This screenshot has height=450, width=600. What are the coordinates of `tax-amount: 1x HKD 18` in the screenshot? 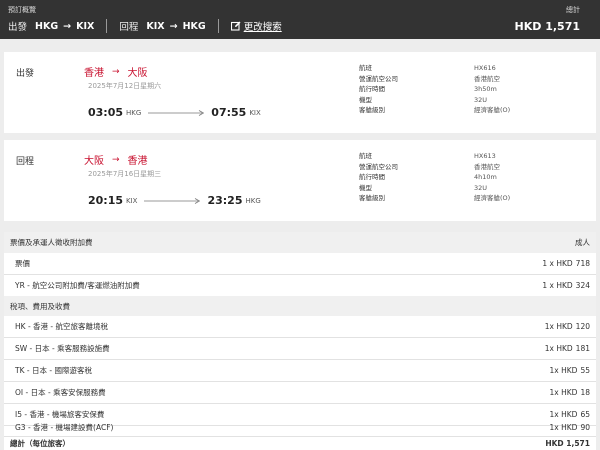 It's located at (570, 392).